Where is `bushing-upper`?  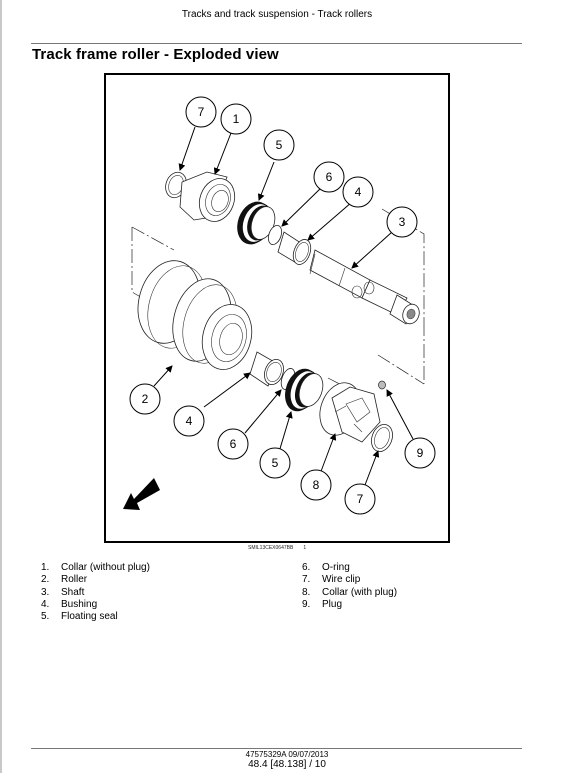
bushing-upper is located at coordinates (294, 248).